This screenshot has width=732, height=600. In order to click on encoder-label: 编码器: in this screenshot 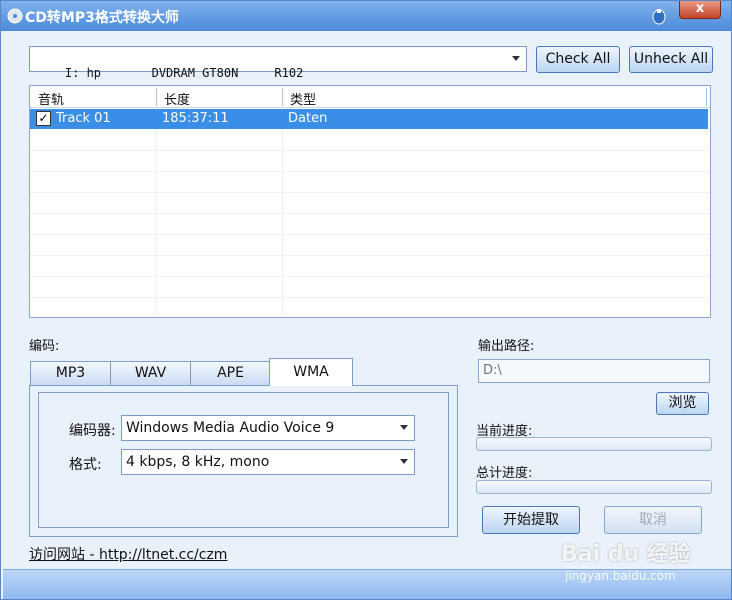, I will do `click(92, 431)`.